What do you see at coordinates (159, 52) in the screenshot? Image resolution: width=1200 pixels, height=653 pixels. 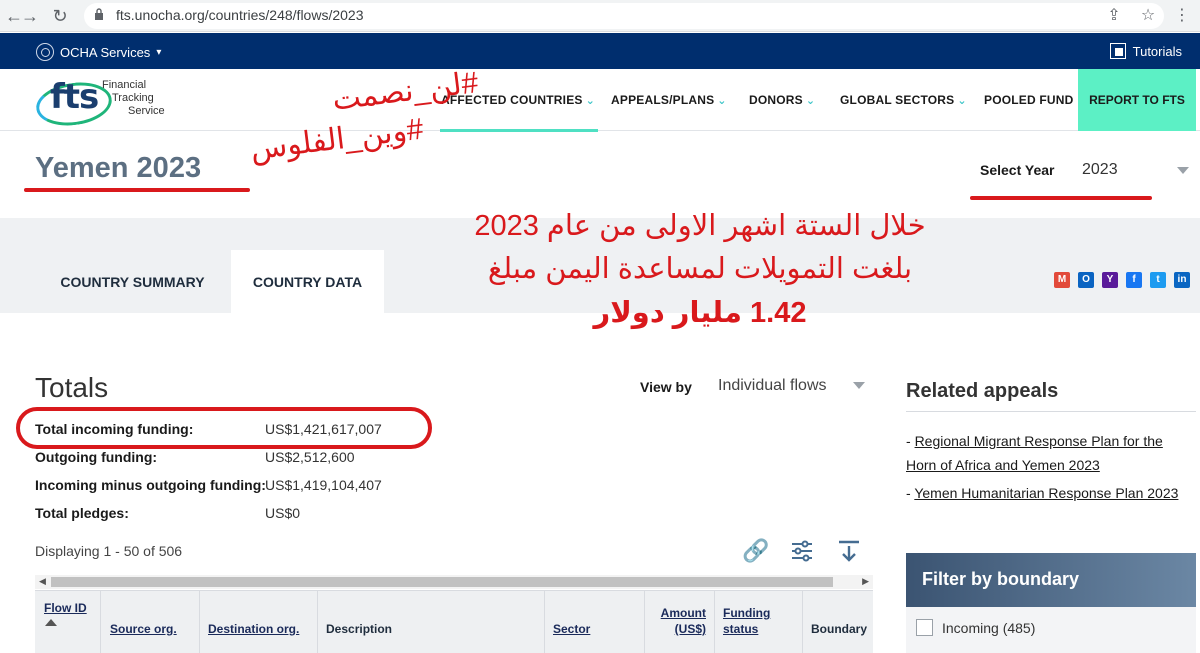 I see `chevron-down-icon: ▾` at bounding box center [159, 52].